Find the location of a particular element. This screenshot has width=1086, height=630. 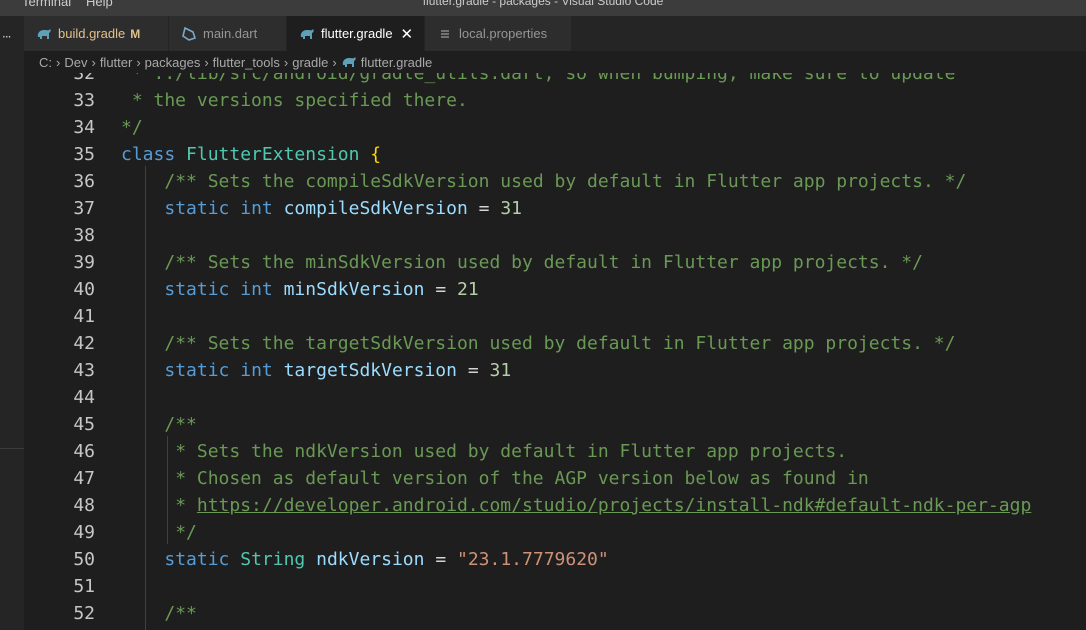

line-number: 36 is located at coordinates (84, 181).